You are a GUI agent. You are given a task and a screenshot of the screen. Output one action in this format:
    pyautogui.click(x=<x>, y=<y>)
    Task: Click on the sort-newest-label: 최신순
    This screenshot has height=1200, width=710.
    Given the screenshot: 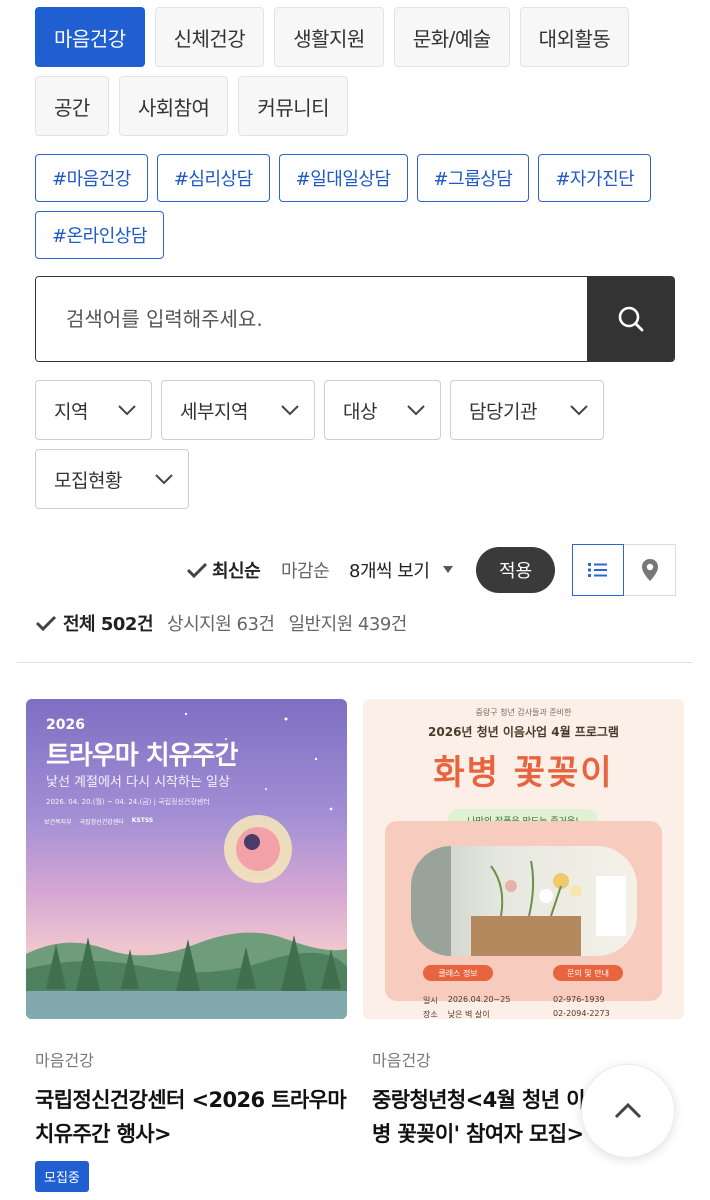 What is the action you would take?
    pyautogui.click(x=236, y=571)
    